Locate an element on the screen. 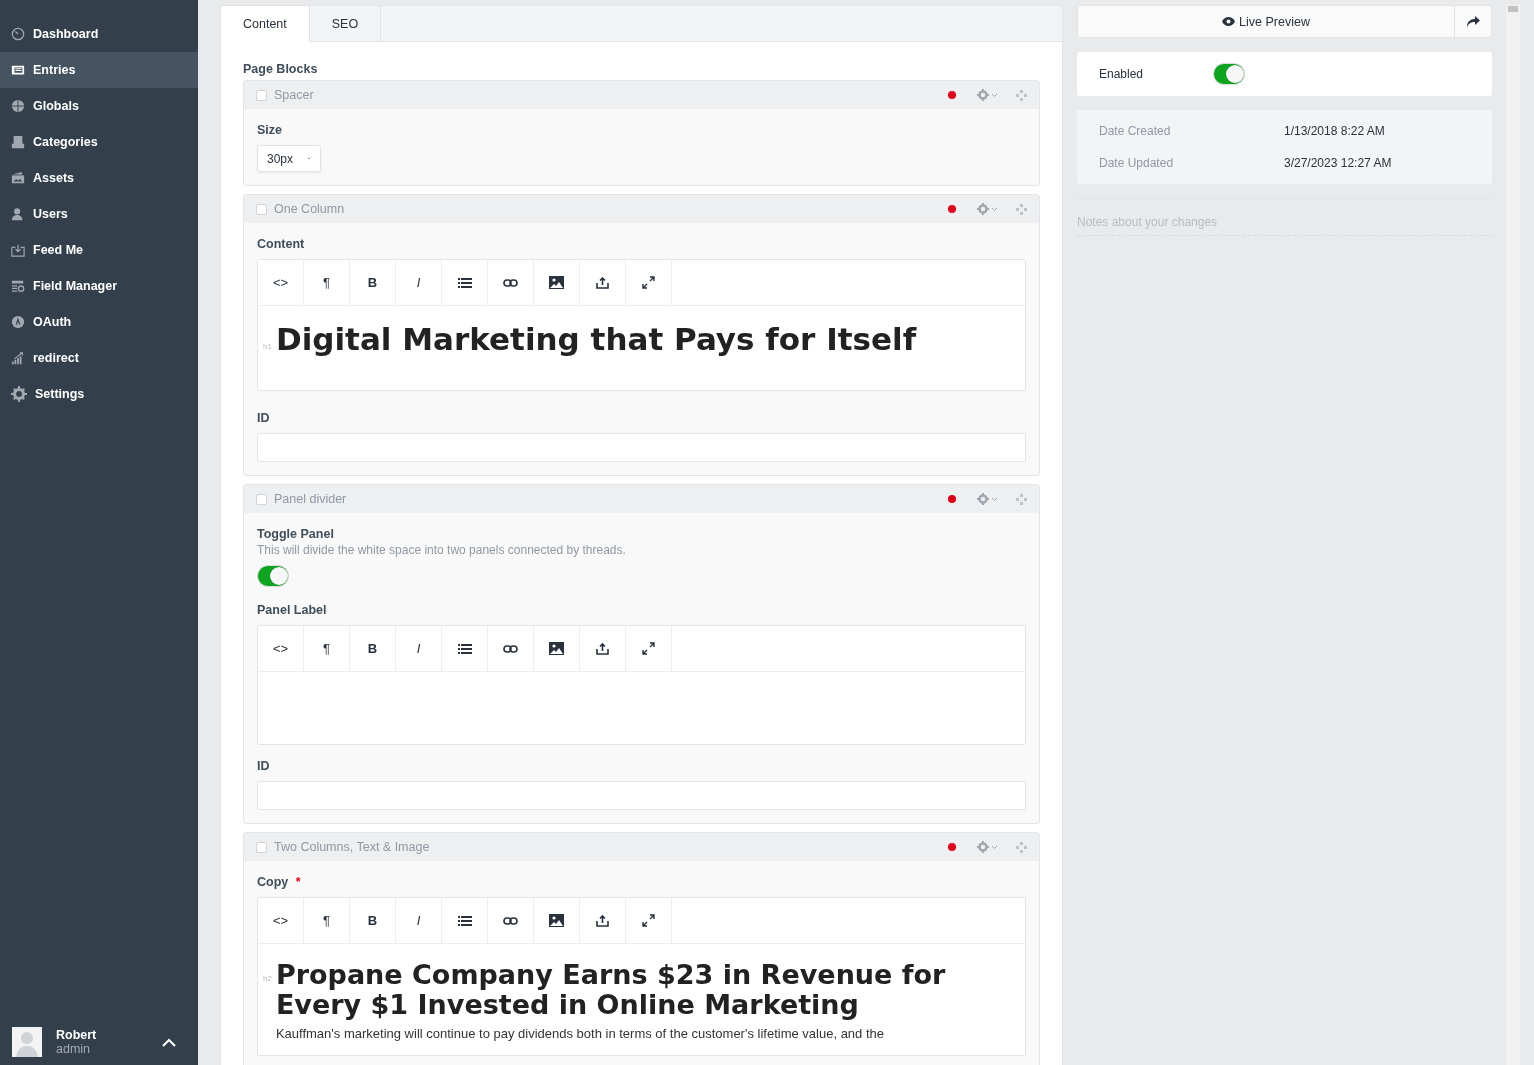 The image size is (1534, 1065). field-label: Toggle Panel is located at coordinates (296, 534).